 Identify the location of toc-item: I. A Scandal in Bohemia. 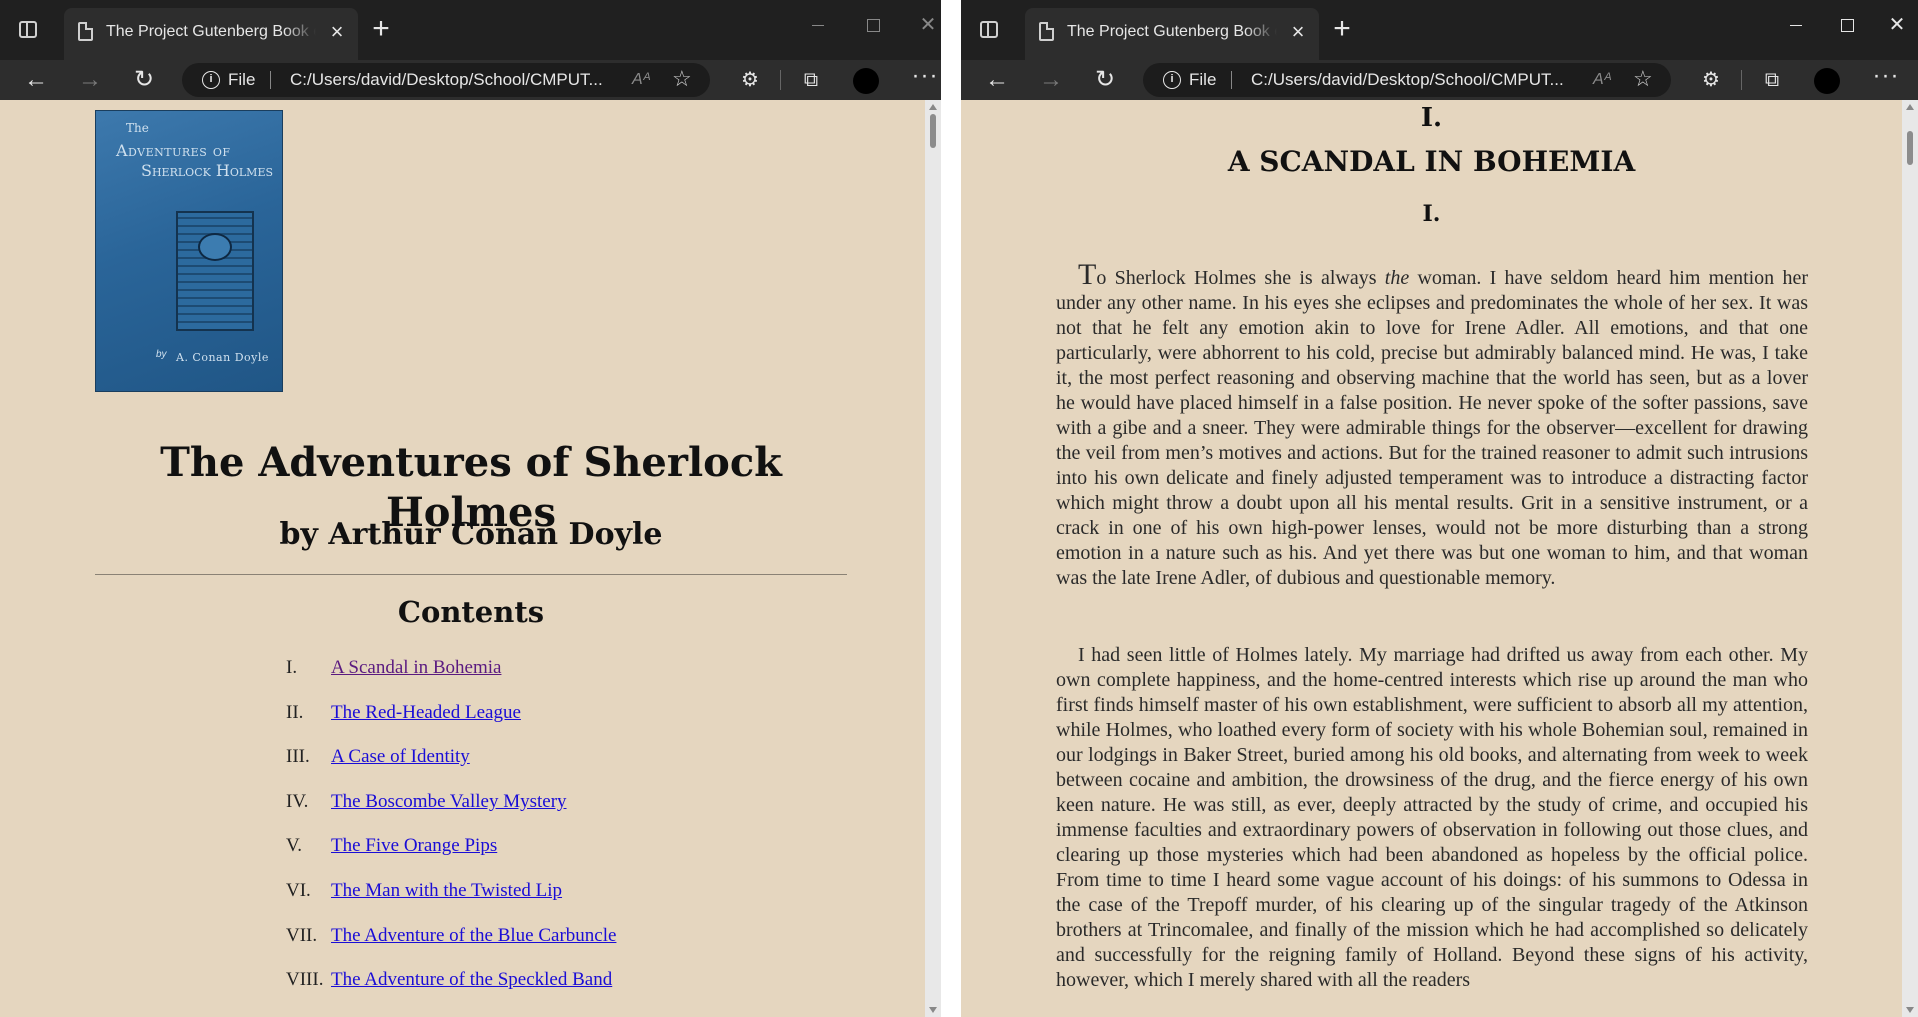
(536, 678).